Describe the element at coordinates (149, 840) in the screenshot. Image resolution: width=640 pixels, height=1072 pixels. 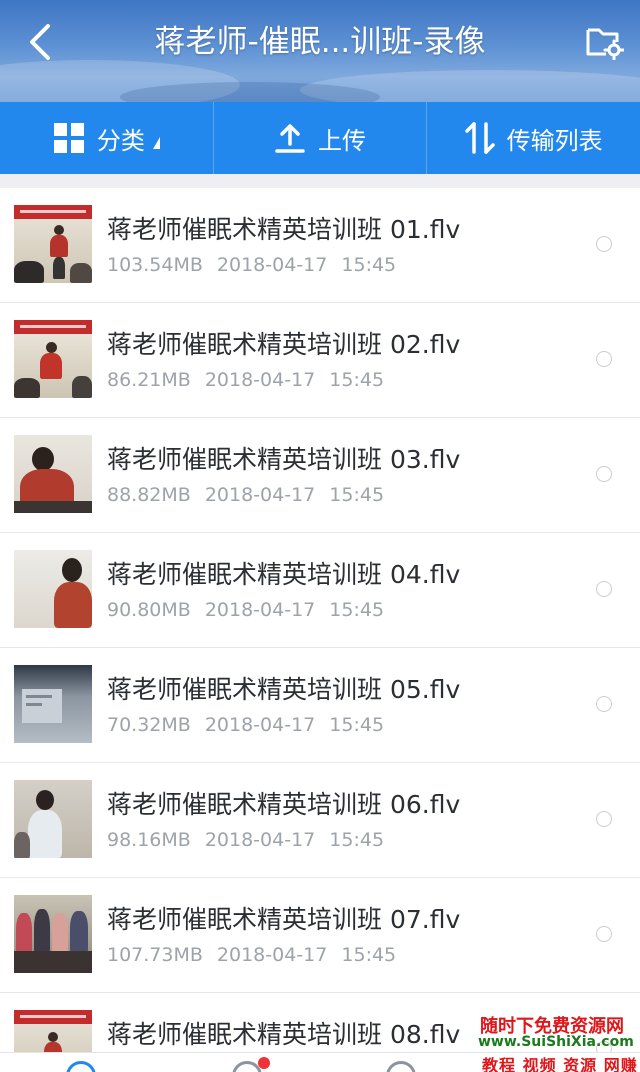
I see `file-size: 98.16MB` at that location.